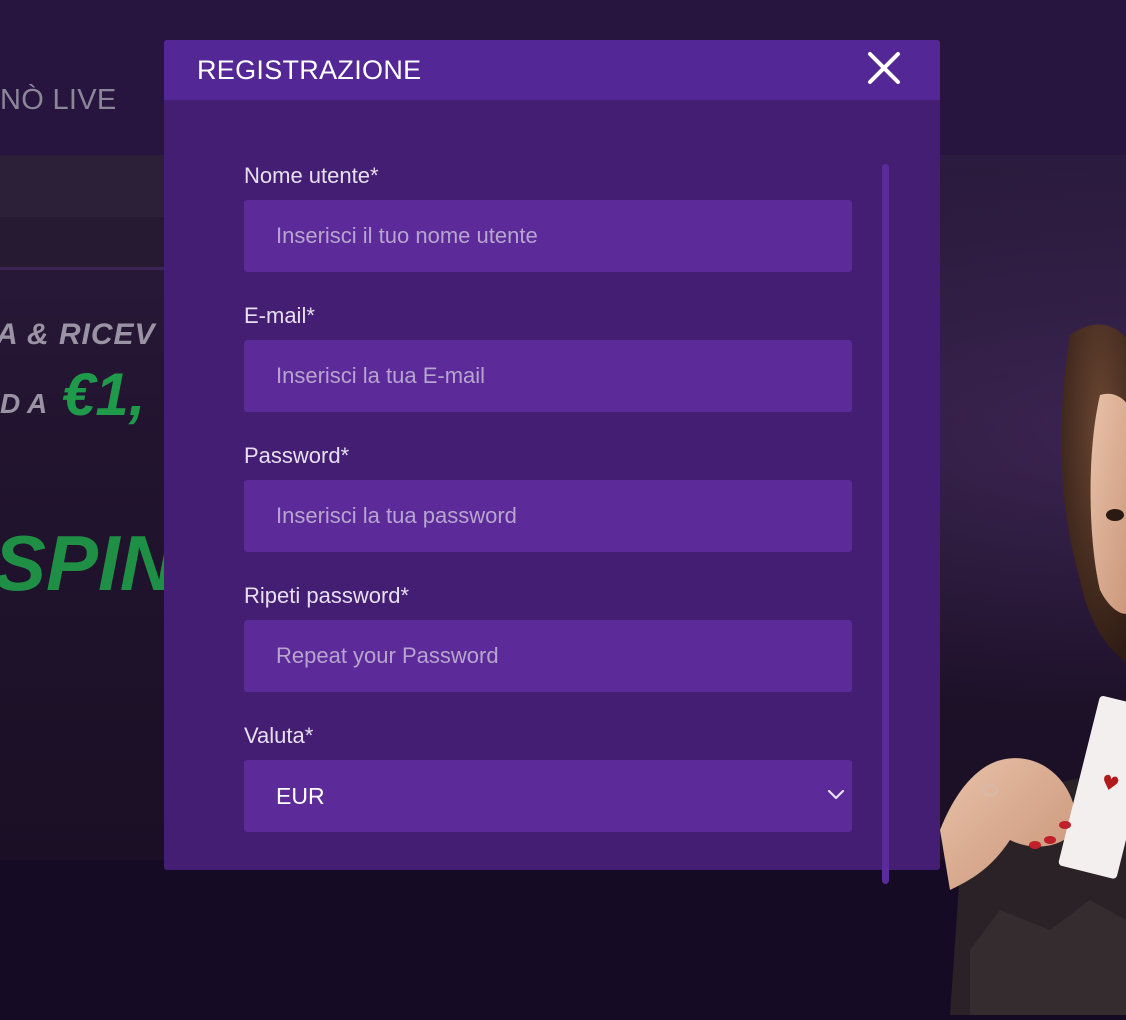 The height and width of the screenshot is (1020, 1126). What do you see at coordinates (58, 100) in the screenshot?
I see `nav-item-live-casino: NÒ LIVE` at bounding box center [58, 100].